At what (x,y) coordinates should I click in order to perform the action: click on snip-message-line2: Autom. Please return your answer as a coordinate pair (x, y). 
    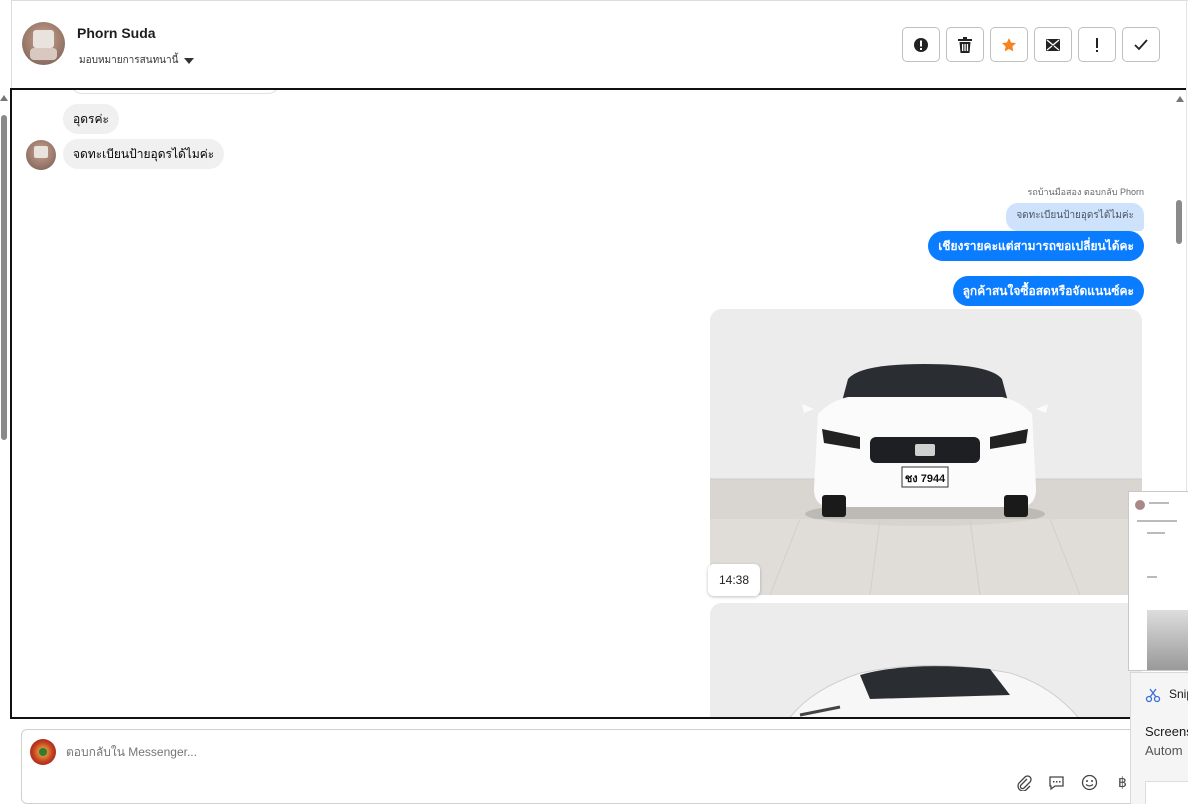
    Looking at the image, I should click on (1164, 750).